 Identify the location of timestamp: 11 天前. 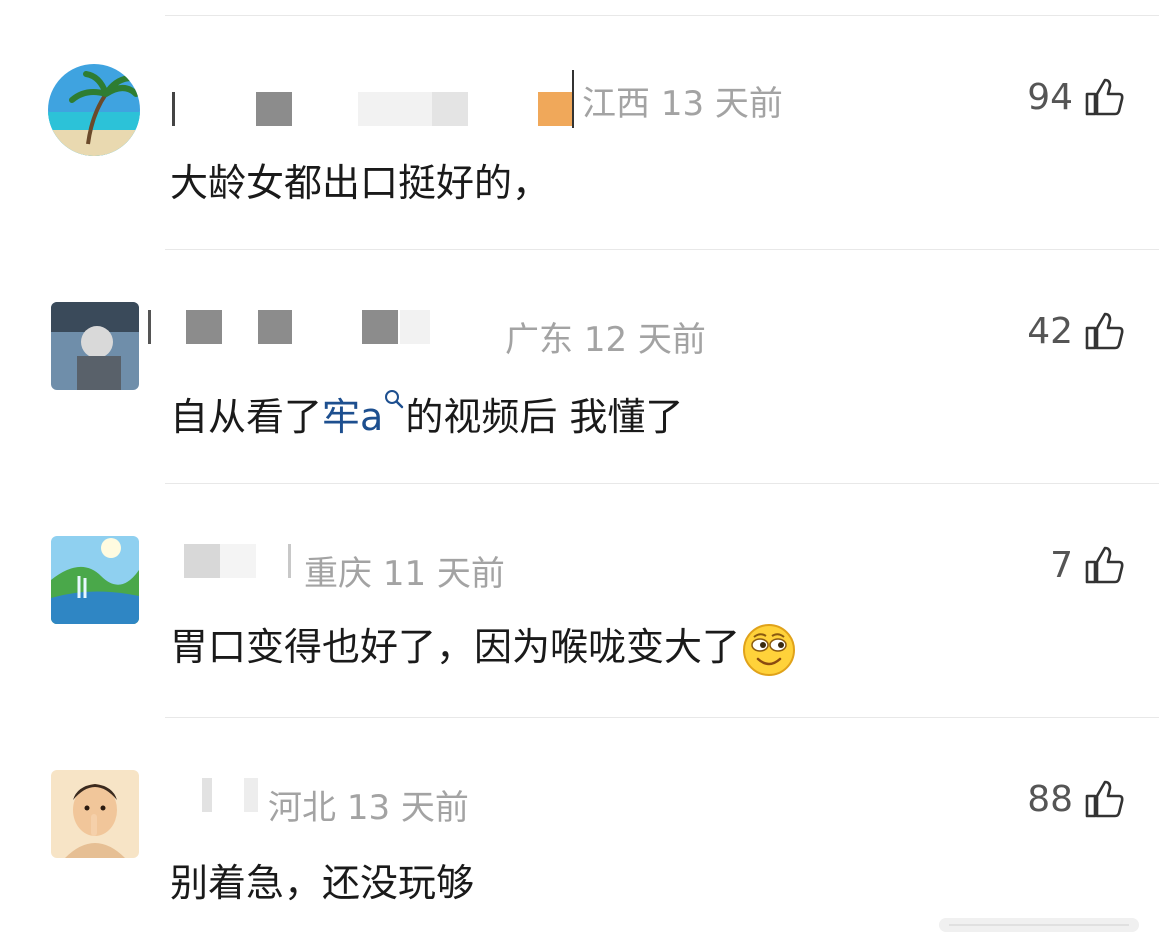
(443, 574).